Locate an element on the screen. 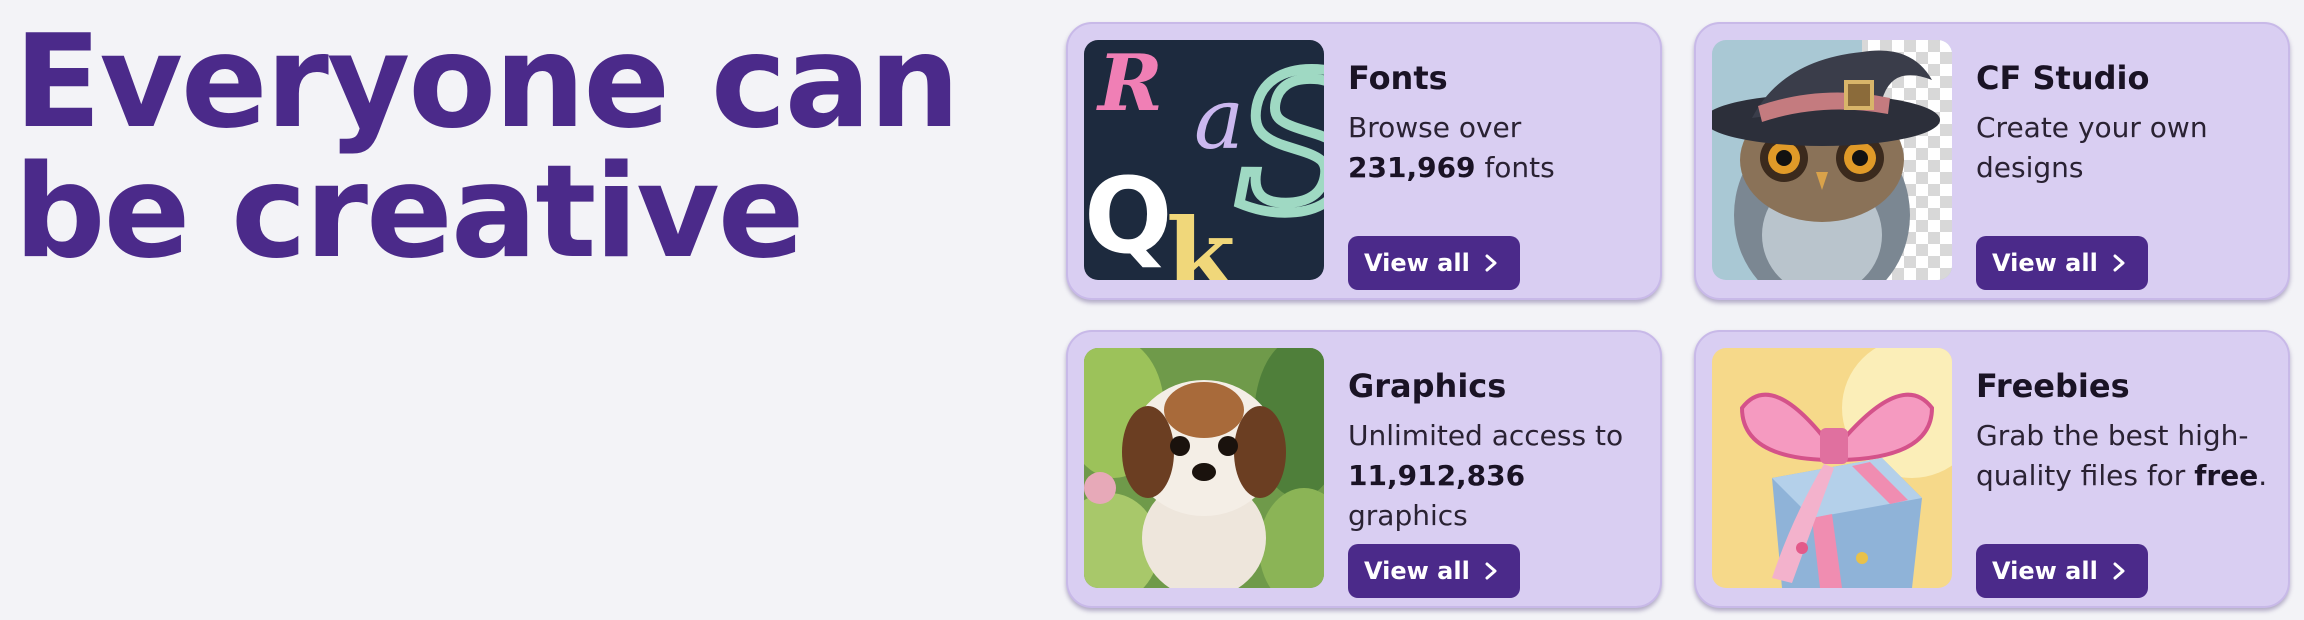 Image resolution: width=2304 pixels, height=620 pixels. fonts-letters-image: R a S Q k is located at coordinates (1204, 160).